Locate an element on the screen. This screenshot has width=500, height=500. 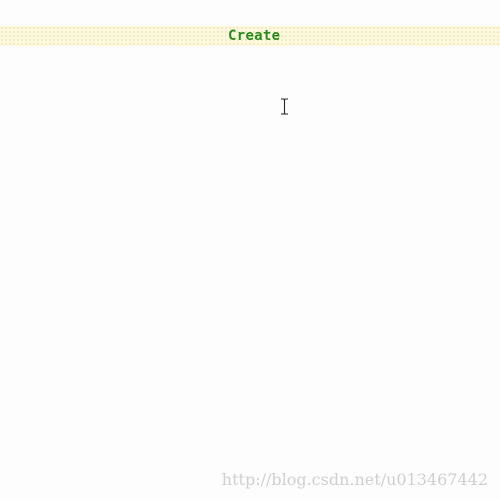
top-action-bar: Create is located at coordinates (250, 36).